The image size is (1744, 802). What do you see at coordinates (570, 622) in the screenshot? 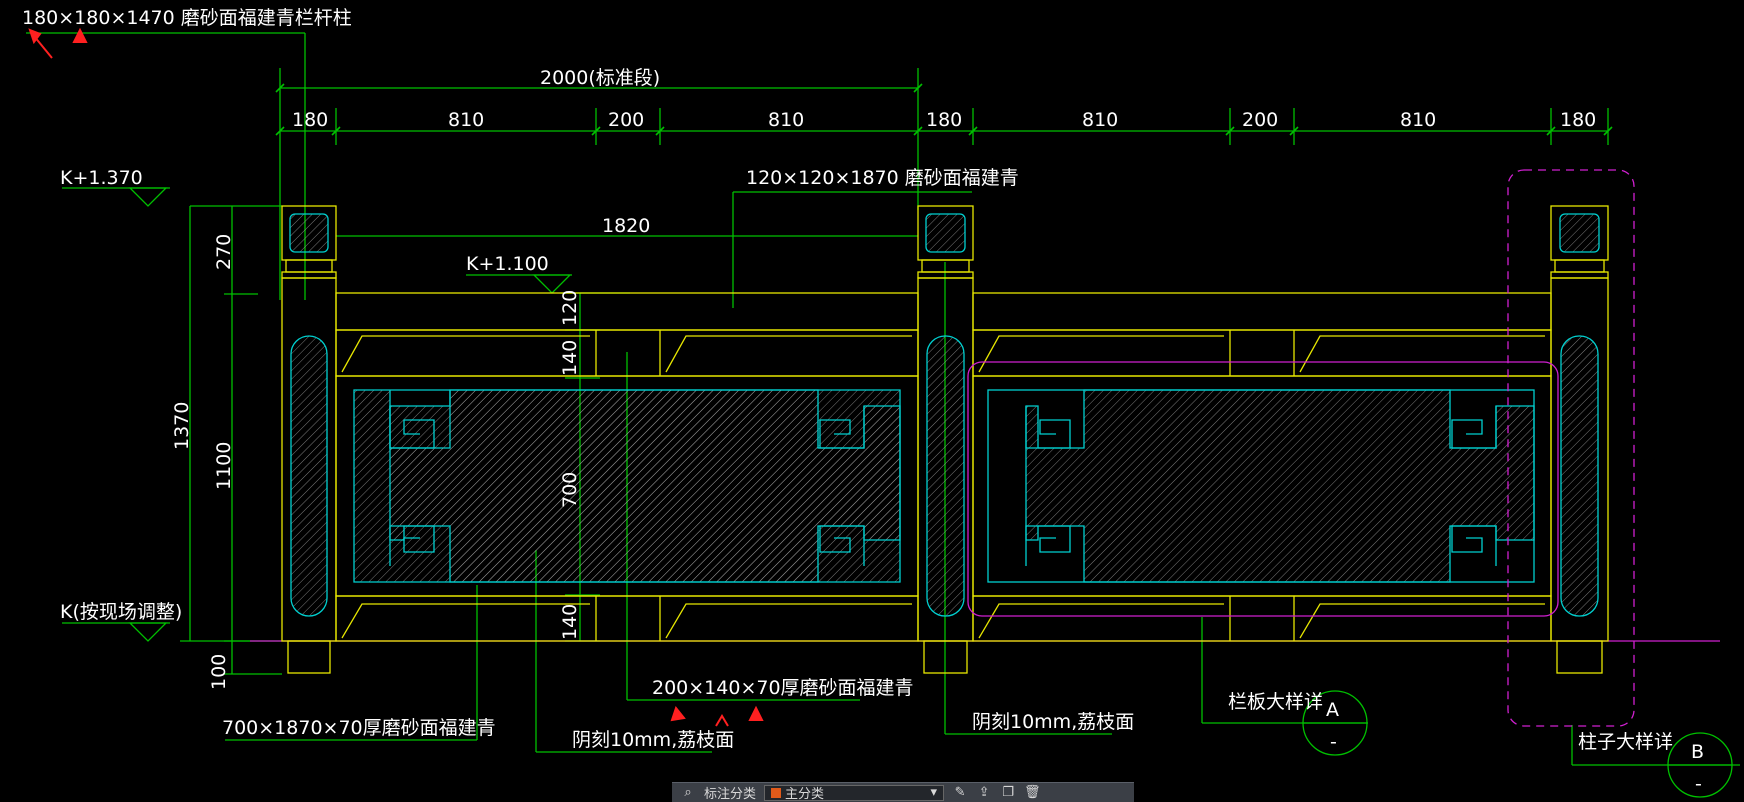
I see `vdim-lower-band: 140` at bounding box center [570, 622].